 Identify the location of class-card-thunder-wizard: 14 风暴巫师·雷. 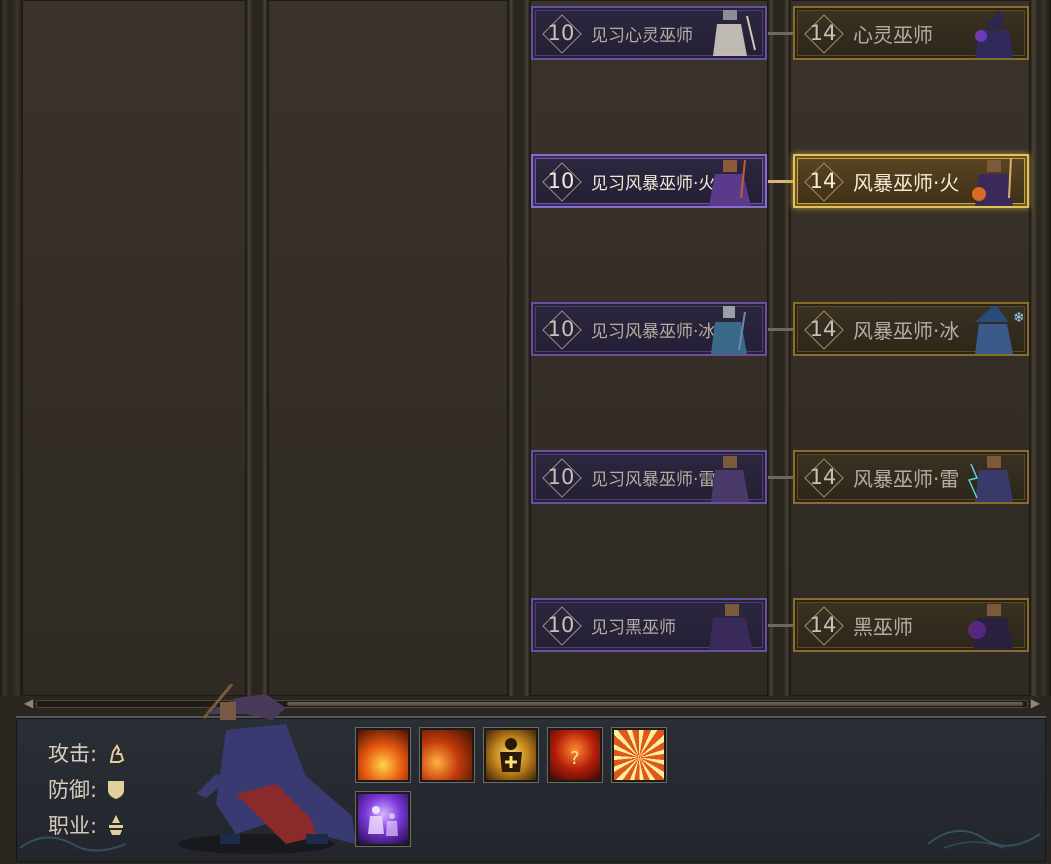
(911, 477).